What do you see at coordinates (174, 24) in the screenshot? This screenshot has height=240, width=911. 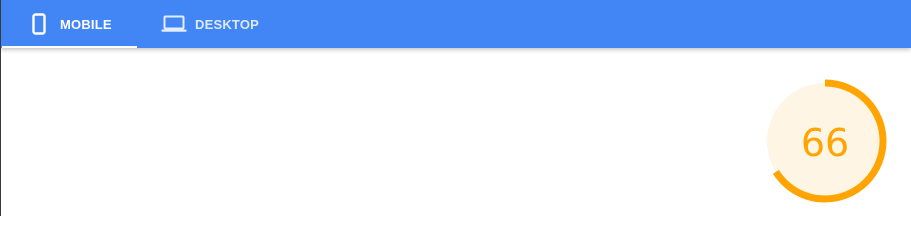 I see `laptop-icon` at bounding box center [174, 24].